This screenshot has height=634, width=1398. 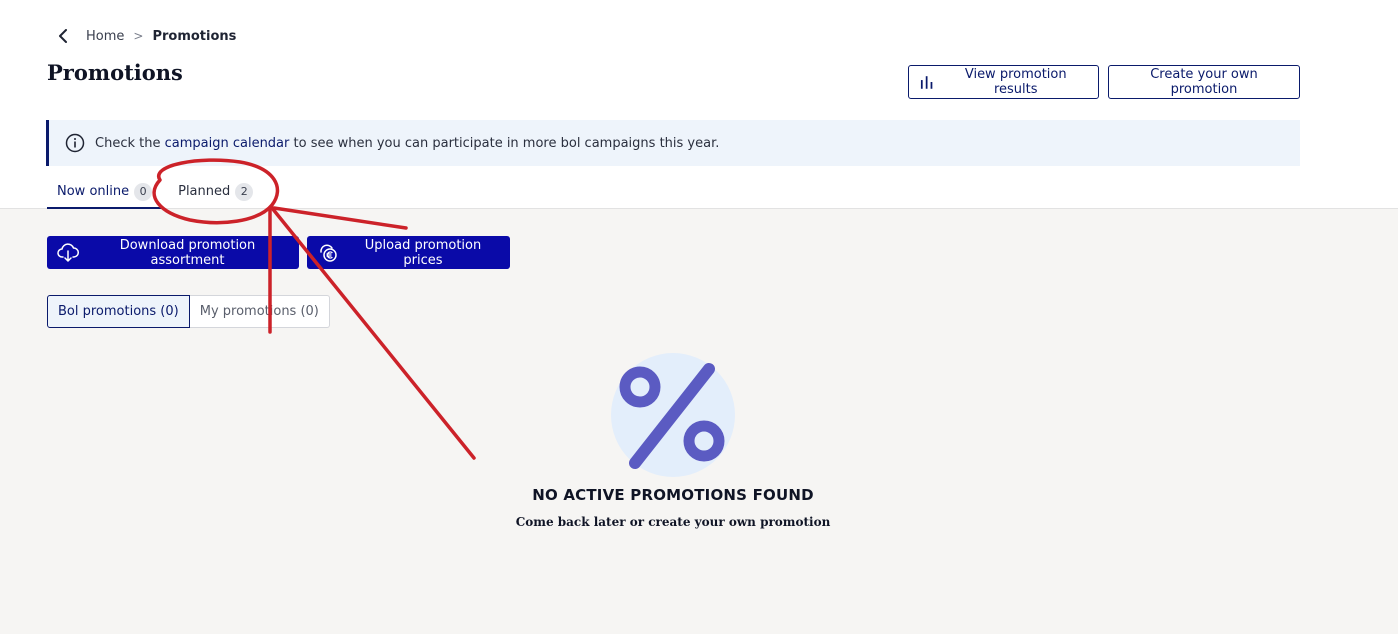 I want to click on breadcrumb-current: Promotions, so click(x=194, y=36).